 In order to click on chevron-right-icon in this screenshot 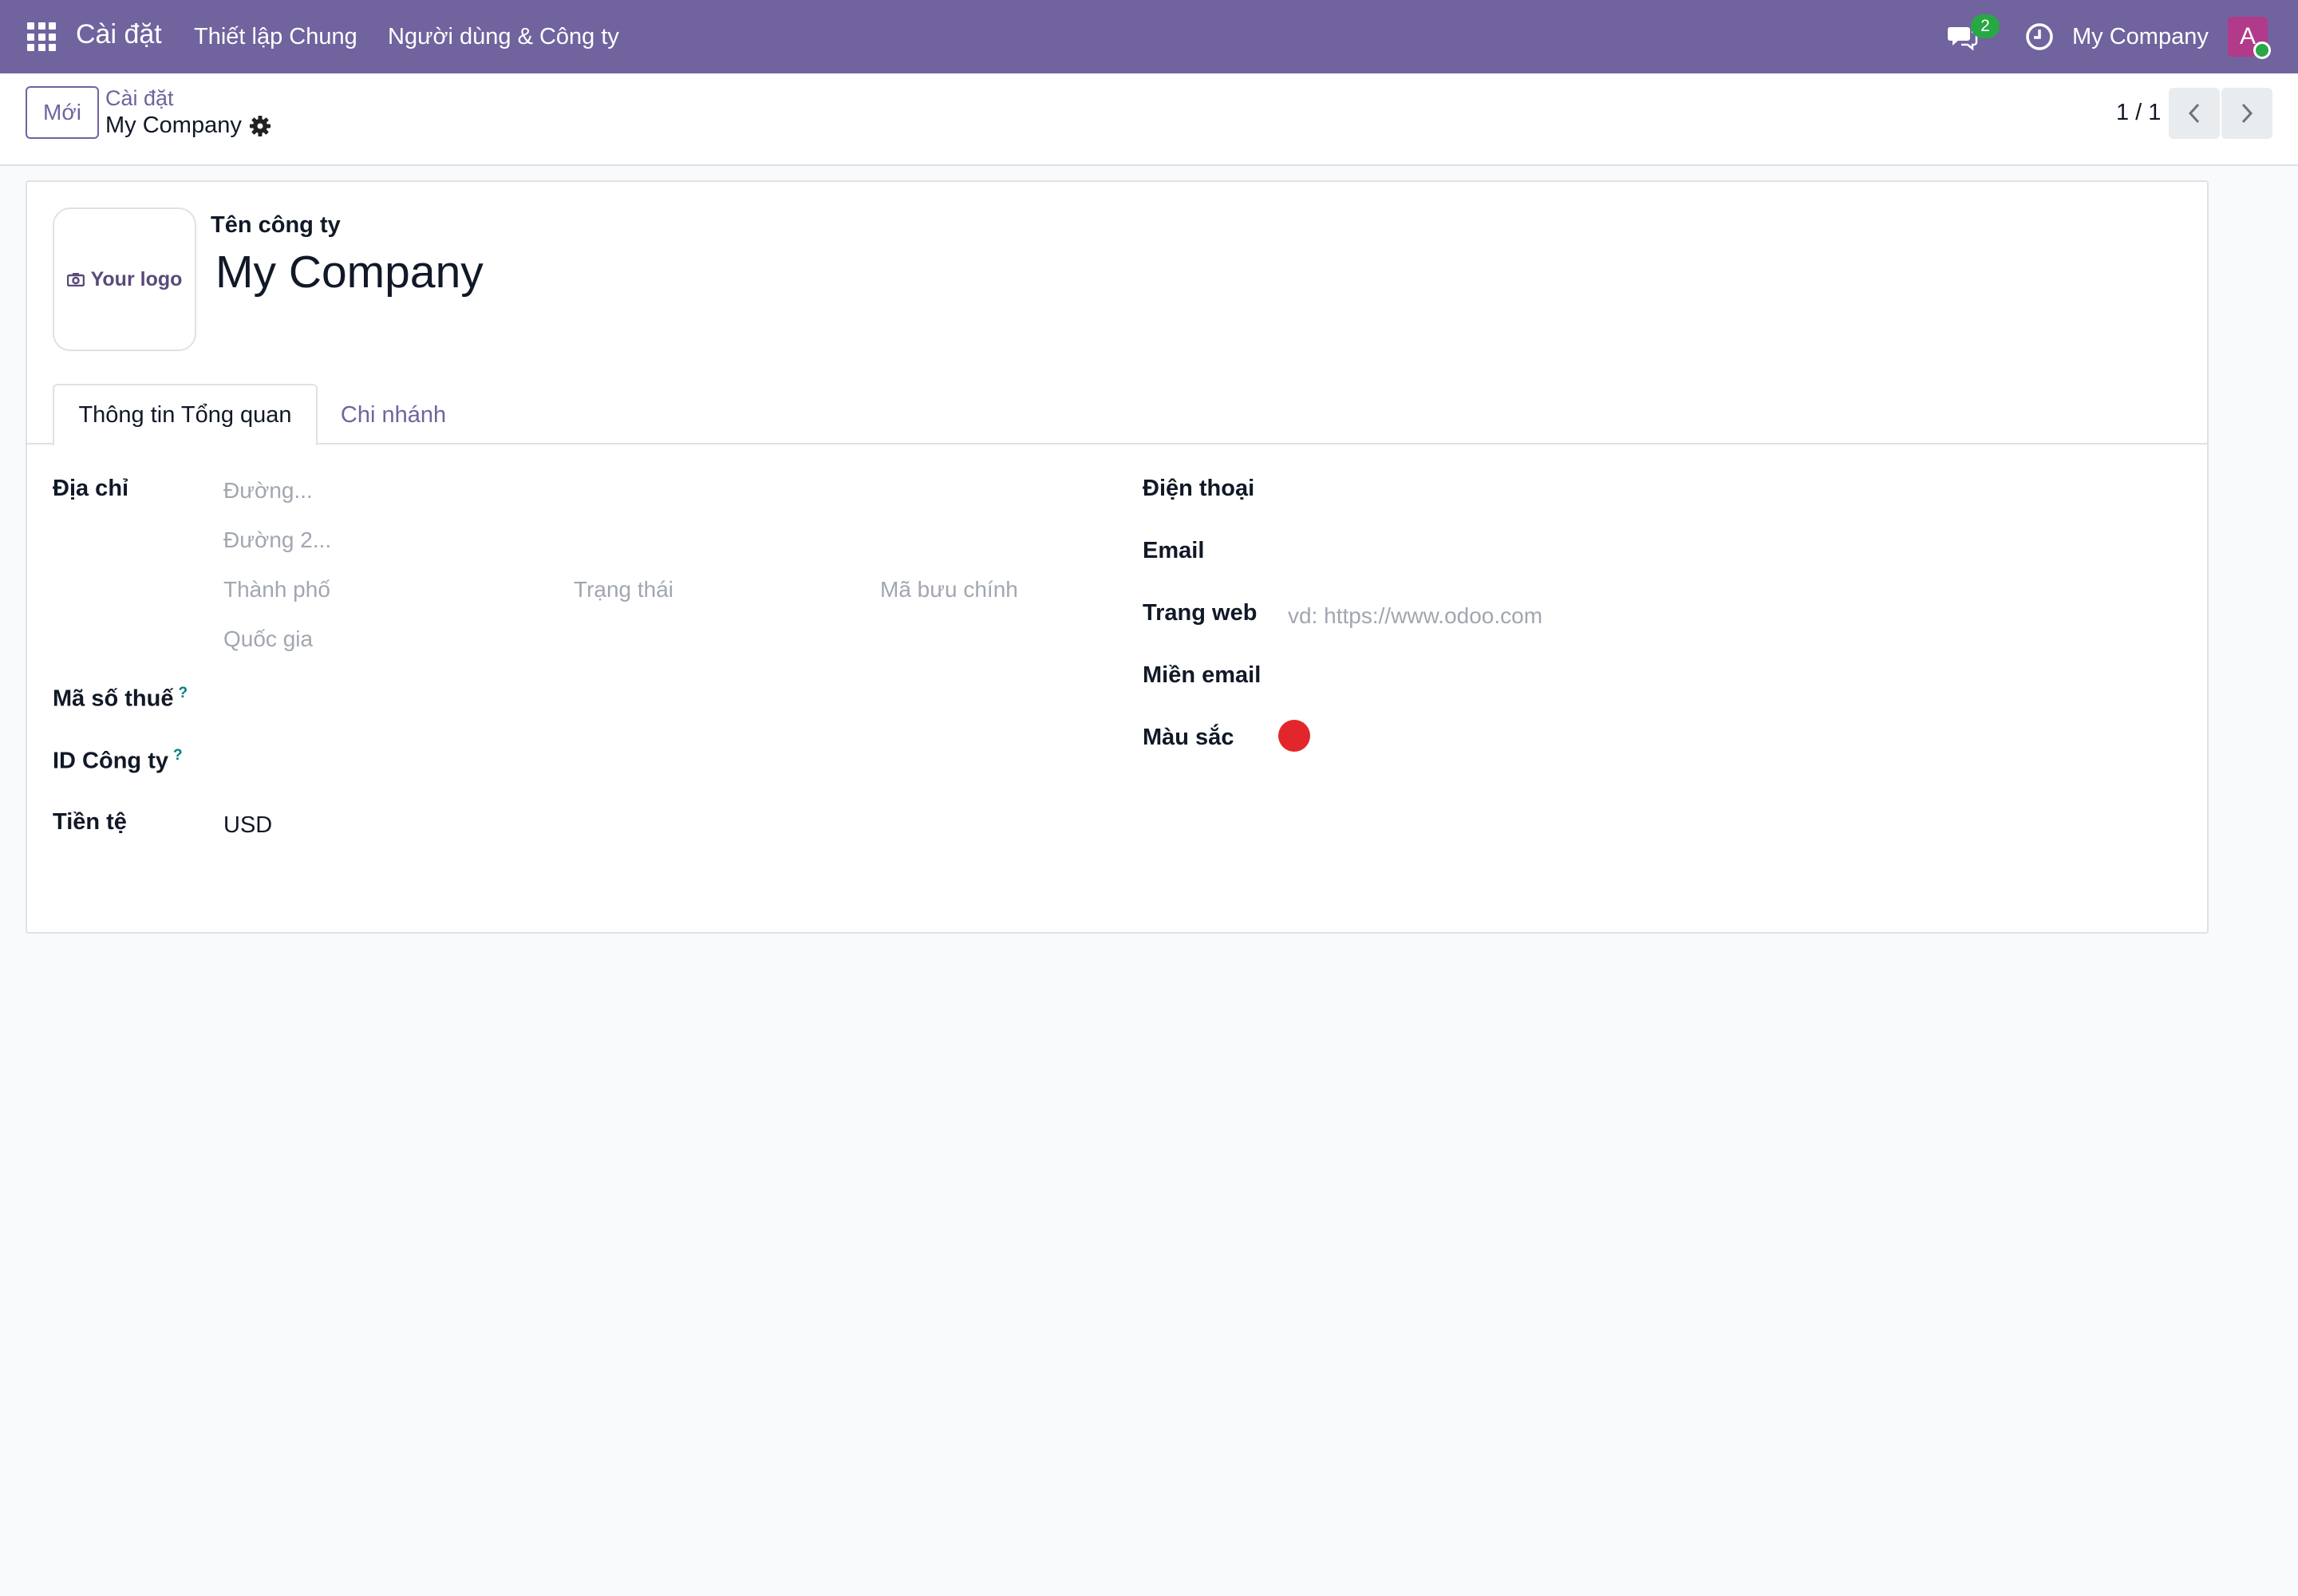, I will do `click(2247, 113)`.